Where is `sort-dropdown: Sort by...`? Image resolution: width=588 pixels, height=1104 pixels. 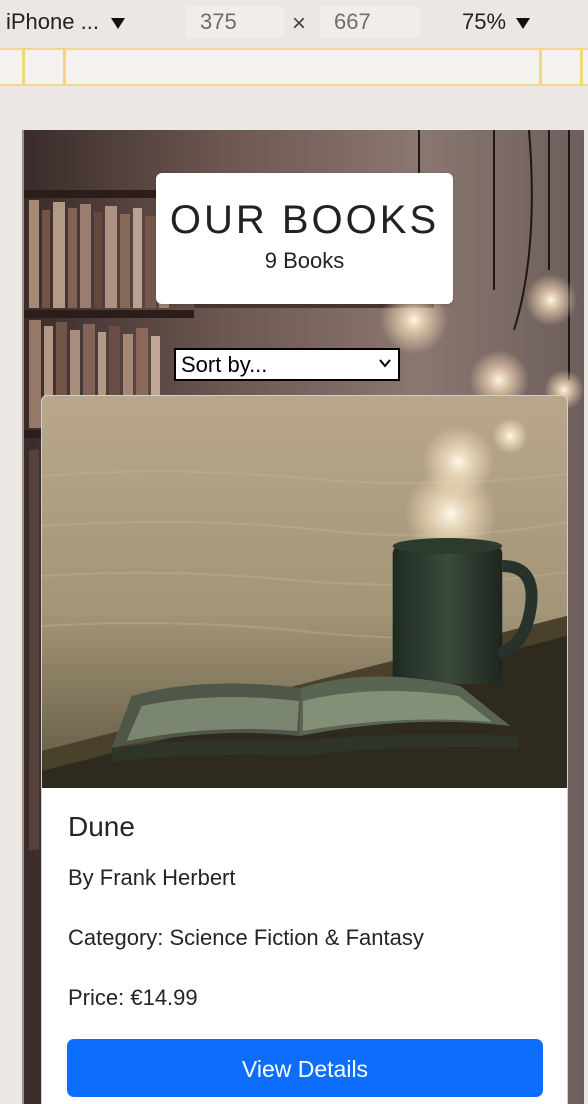
sort-dropdown: Sort by... is located at coordinates (287, 364).